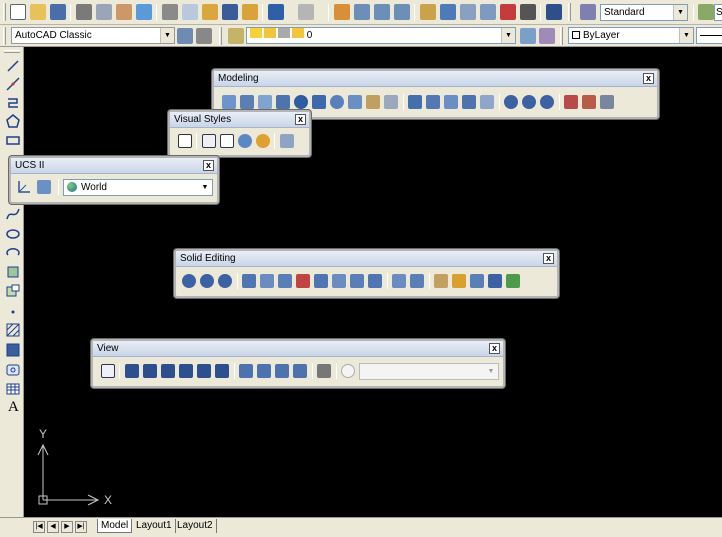 This screenshot has height=537, width=722. Describe the element at coordinates (391, 102) in the screenshot. I see `planar-surface-icon` at that location.